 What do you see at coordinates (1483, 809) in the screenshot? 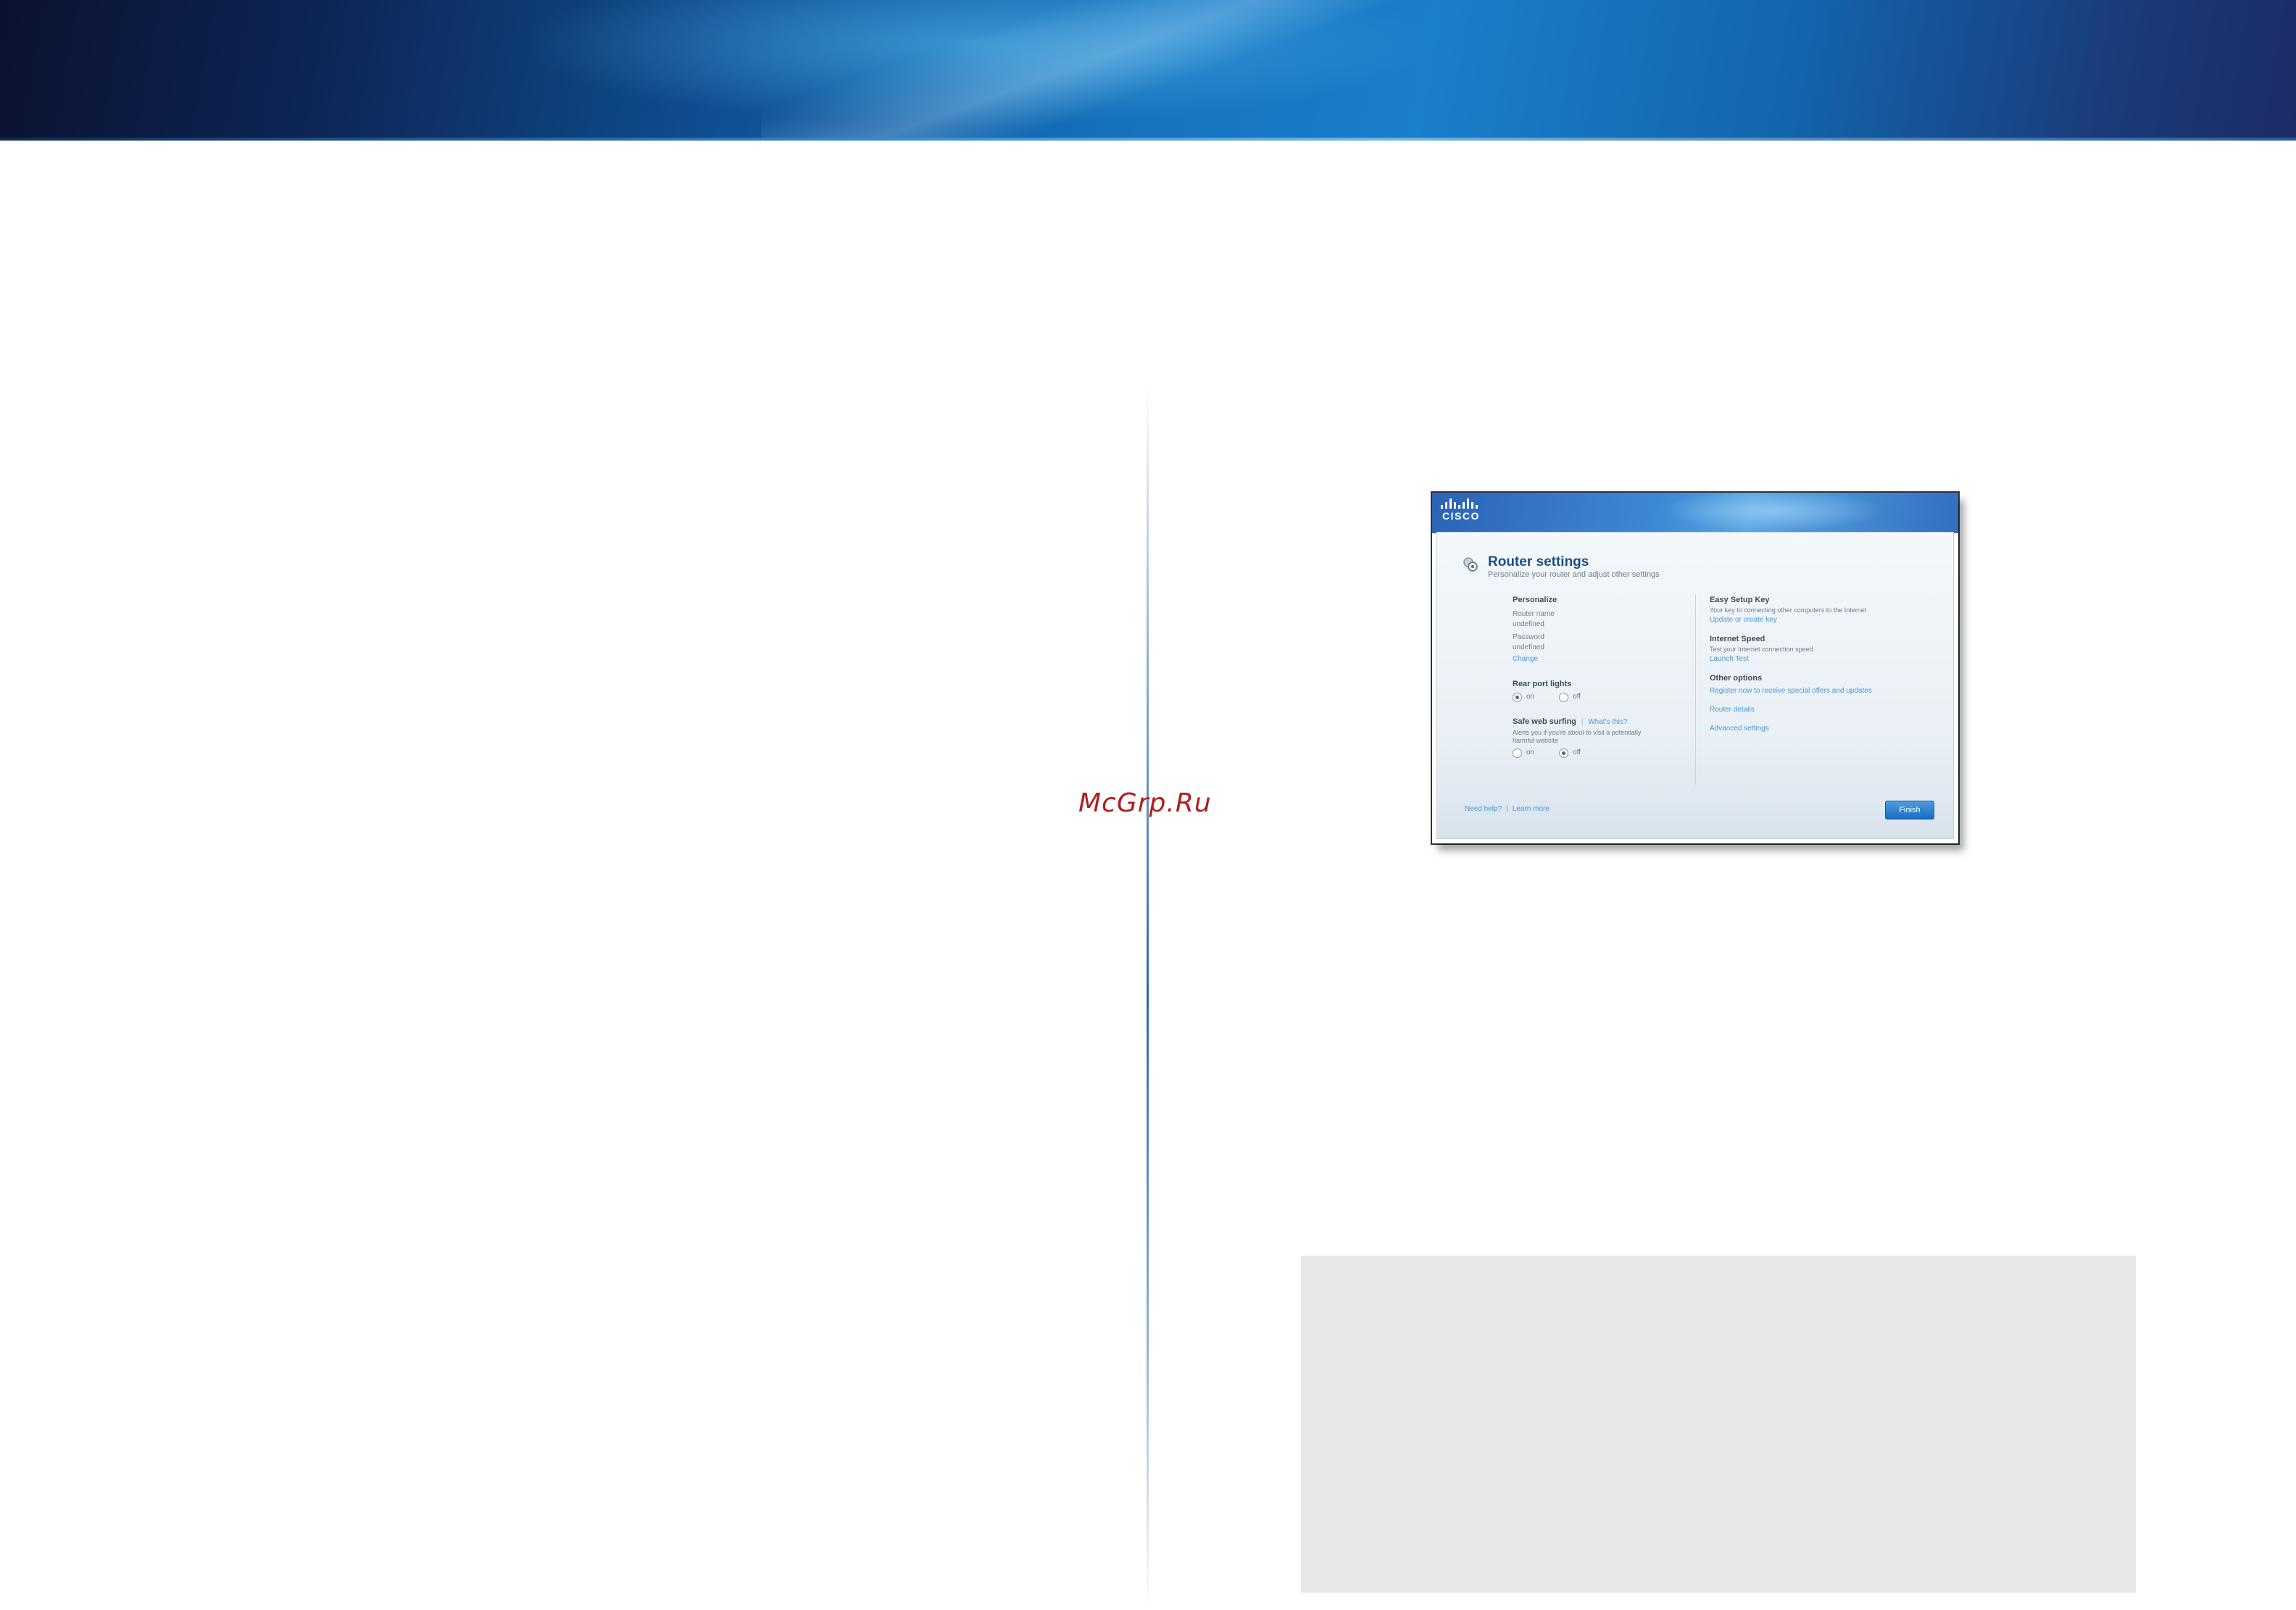
I see `need-help-link: Need help?` at bounding box center [1483, 809].